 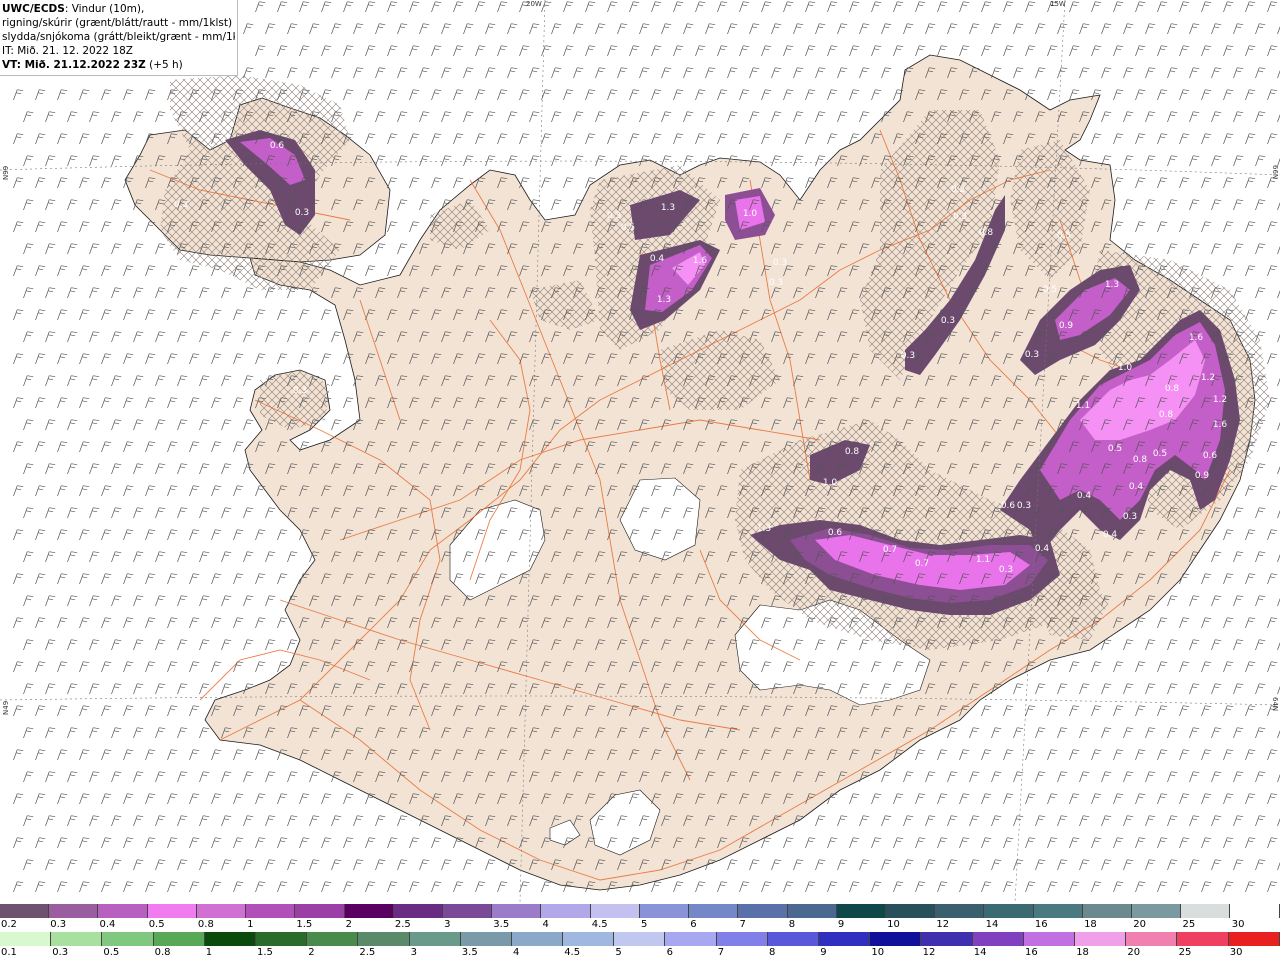 I want to click on scale-tick-label: 4, so click(x=516, y=952).